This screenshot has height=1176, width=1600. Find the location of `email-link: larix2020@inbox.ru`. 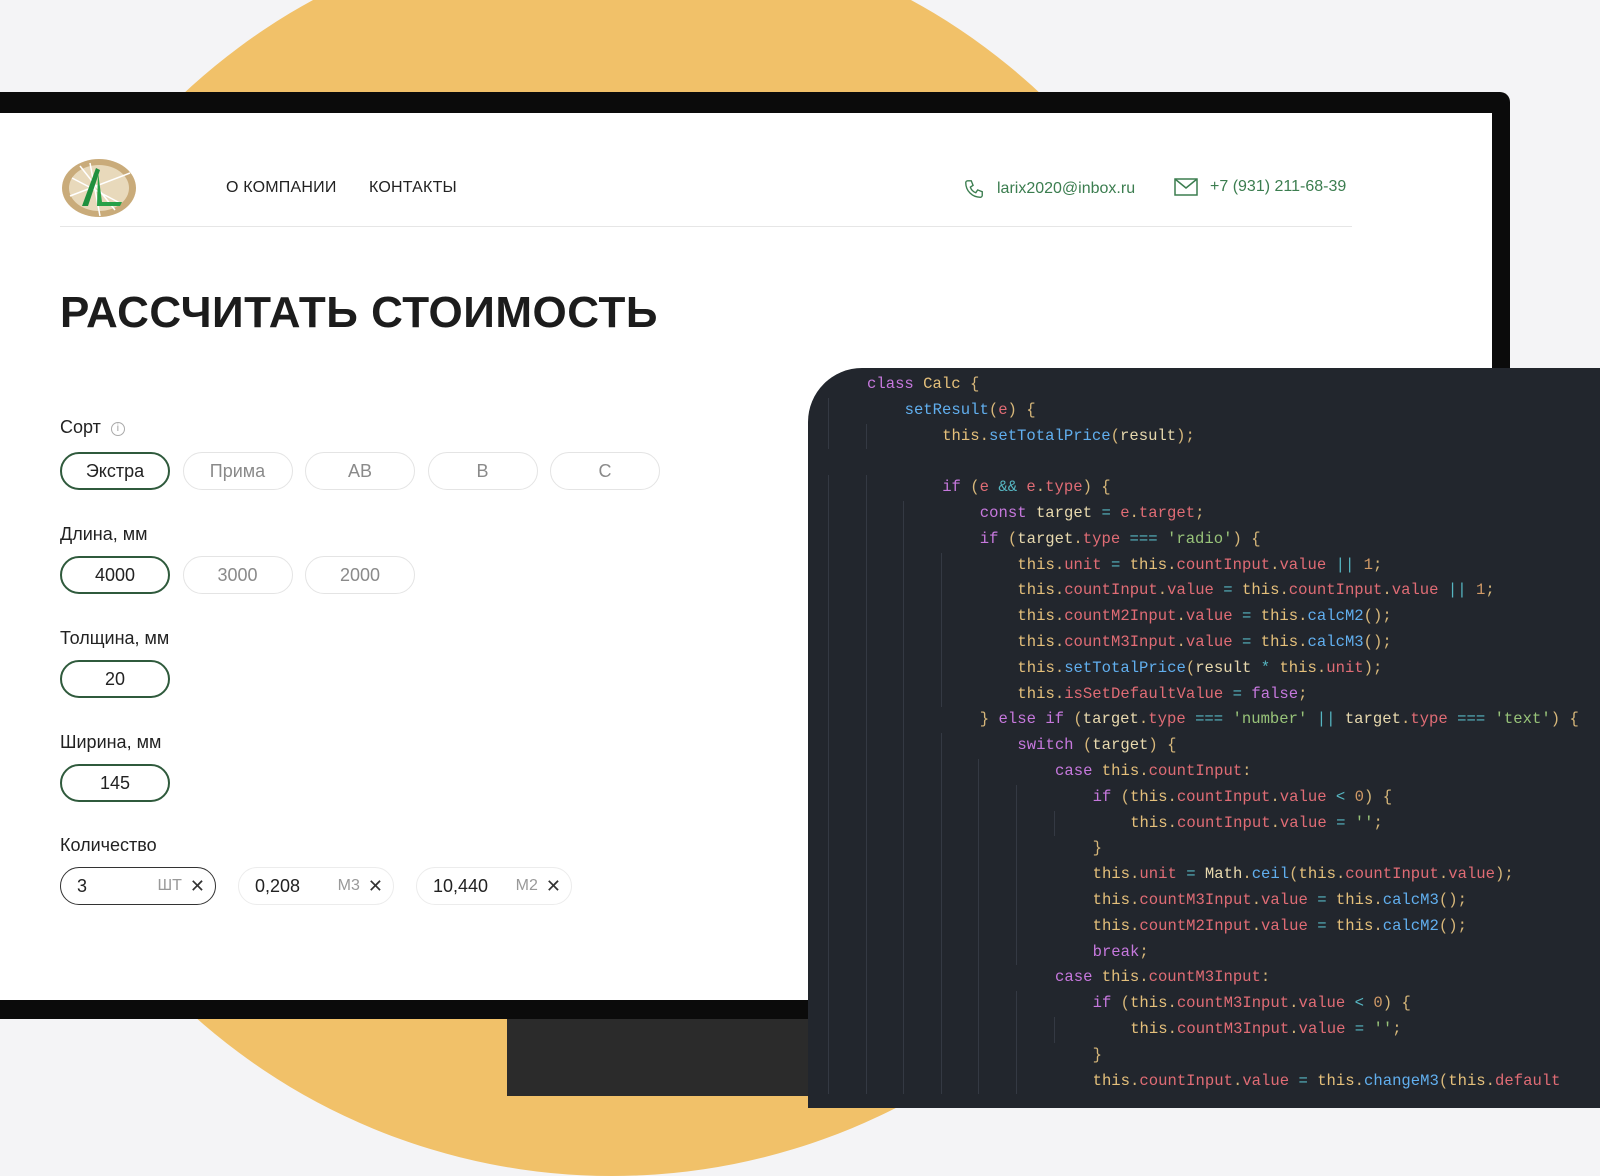

email-link: larix2020@inbox.ru is located at coordinates (1066, 189).